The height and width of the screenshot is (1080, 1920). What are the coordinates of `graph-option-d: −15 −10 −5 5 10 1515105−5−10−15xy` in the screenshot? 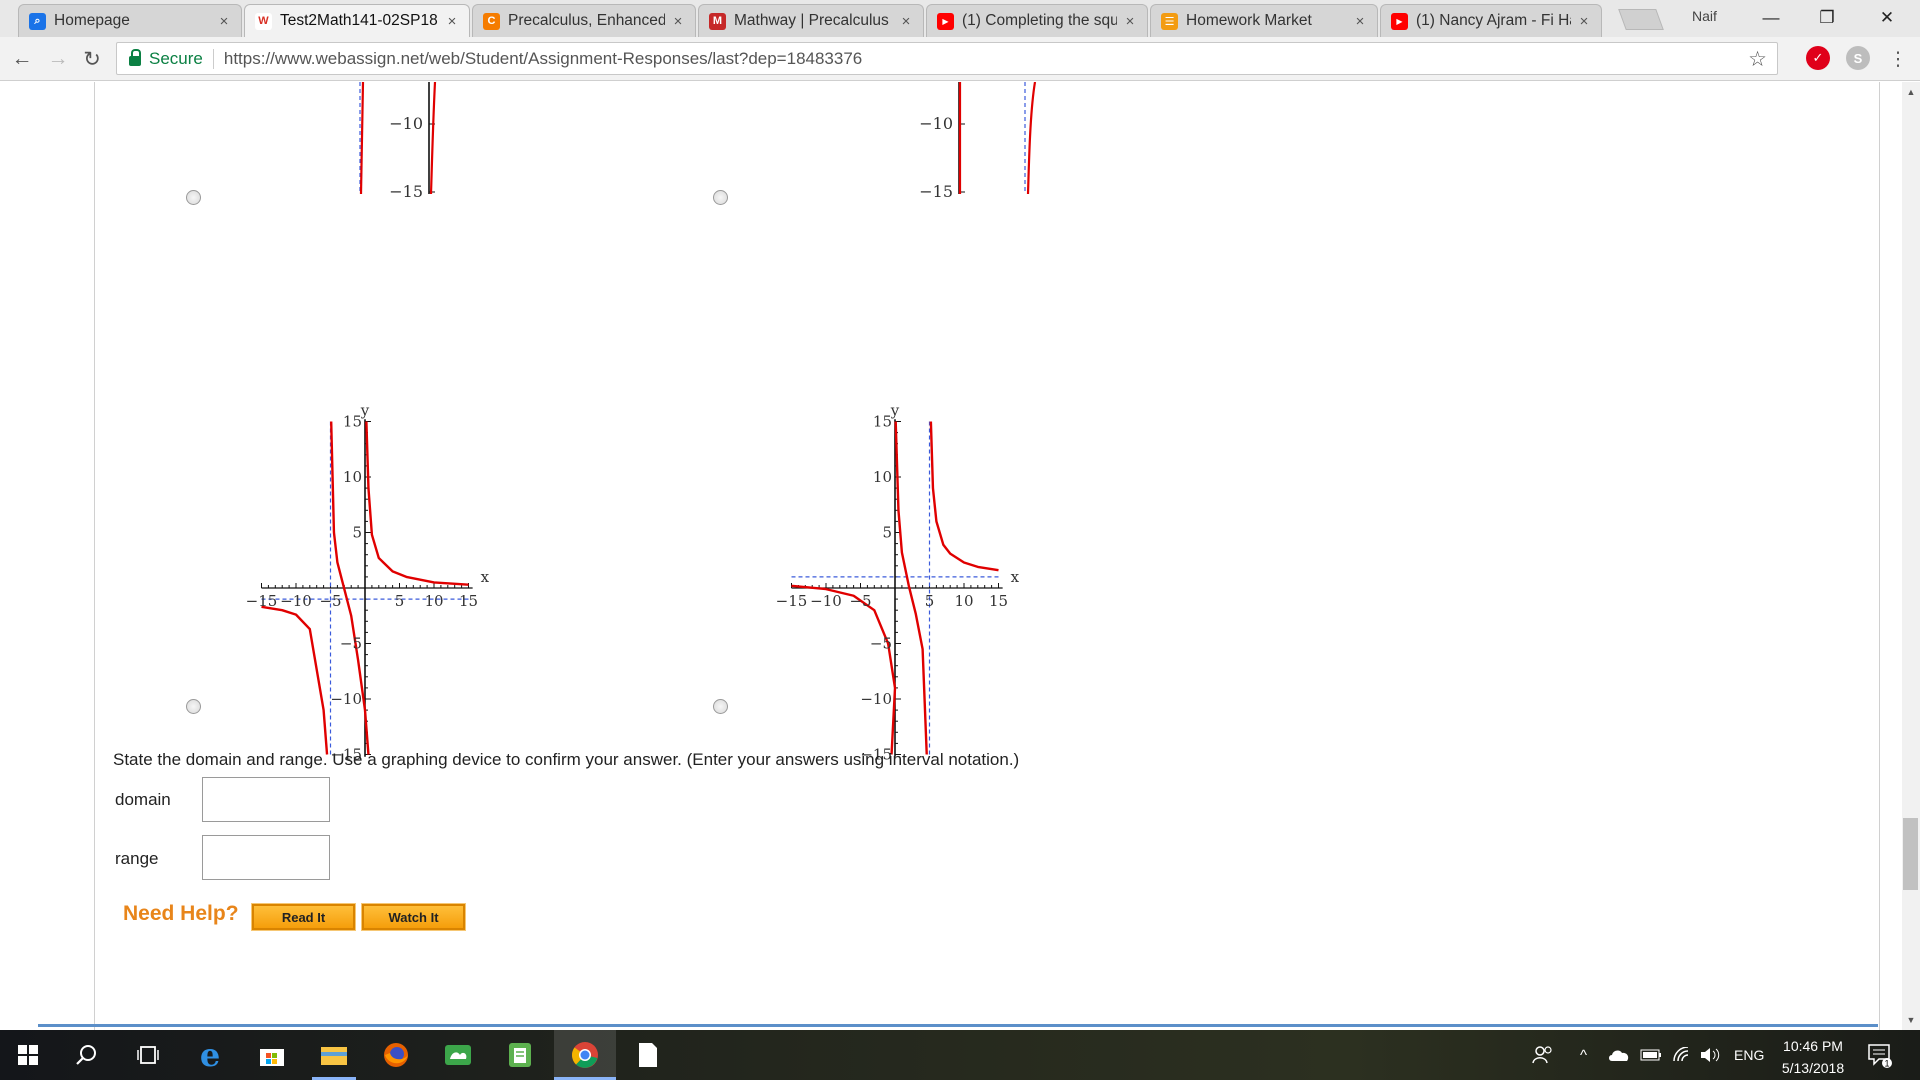 It's located at (898, 583).